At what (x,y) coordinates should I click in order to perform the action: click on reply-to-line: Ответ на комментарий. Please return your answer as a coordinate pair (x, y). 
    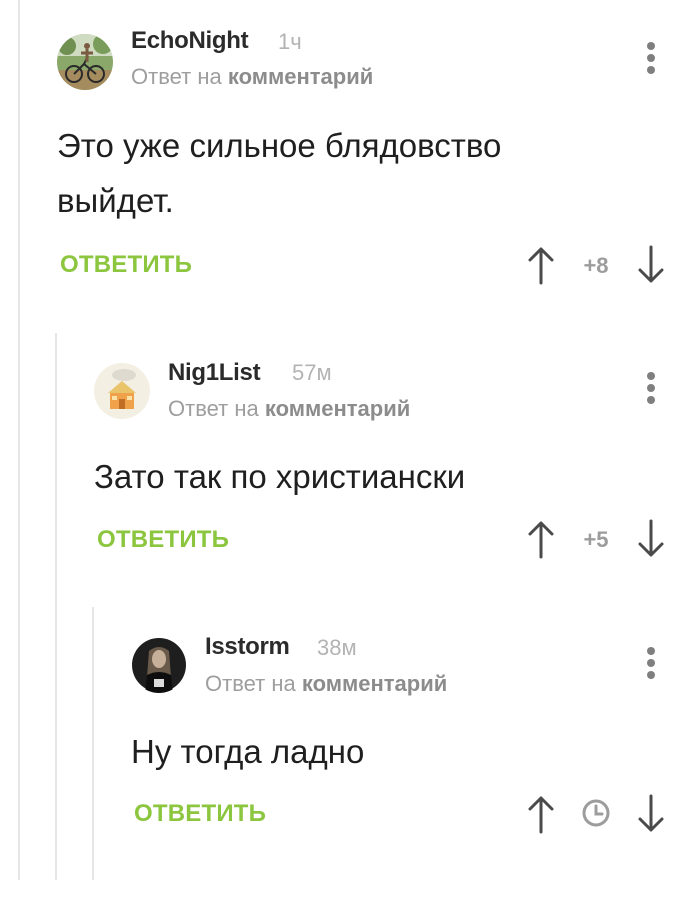
    Looking at the image, I should click on (326, 684).